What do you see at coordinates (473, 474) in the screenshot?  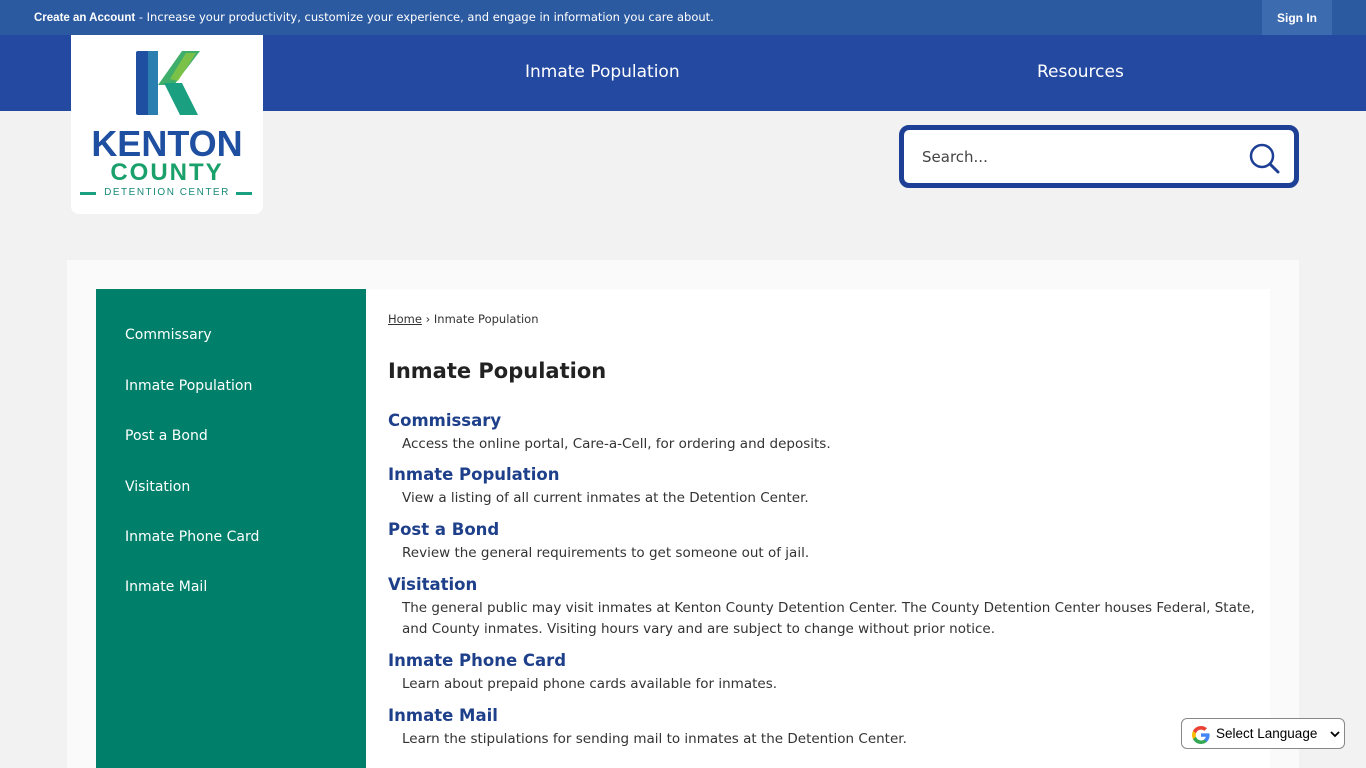 I see `entry-inmate-population-link: Inmate Population` at bounding box center [473, 474].